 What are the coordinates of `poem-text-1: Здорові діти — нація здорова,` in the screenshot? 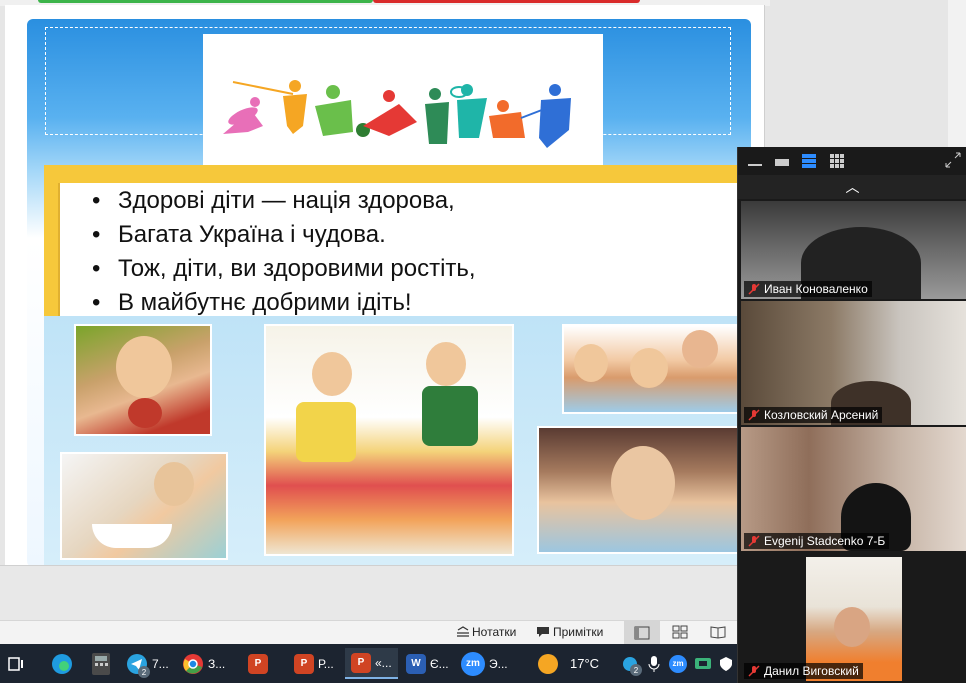 It's located at (286, 200).